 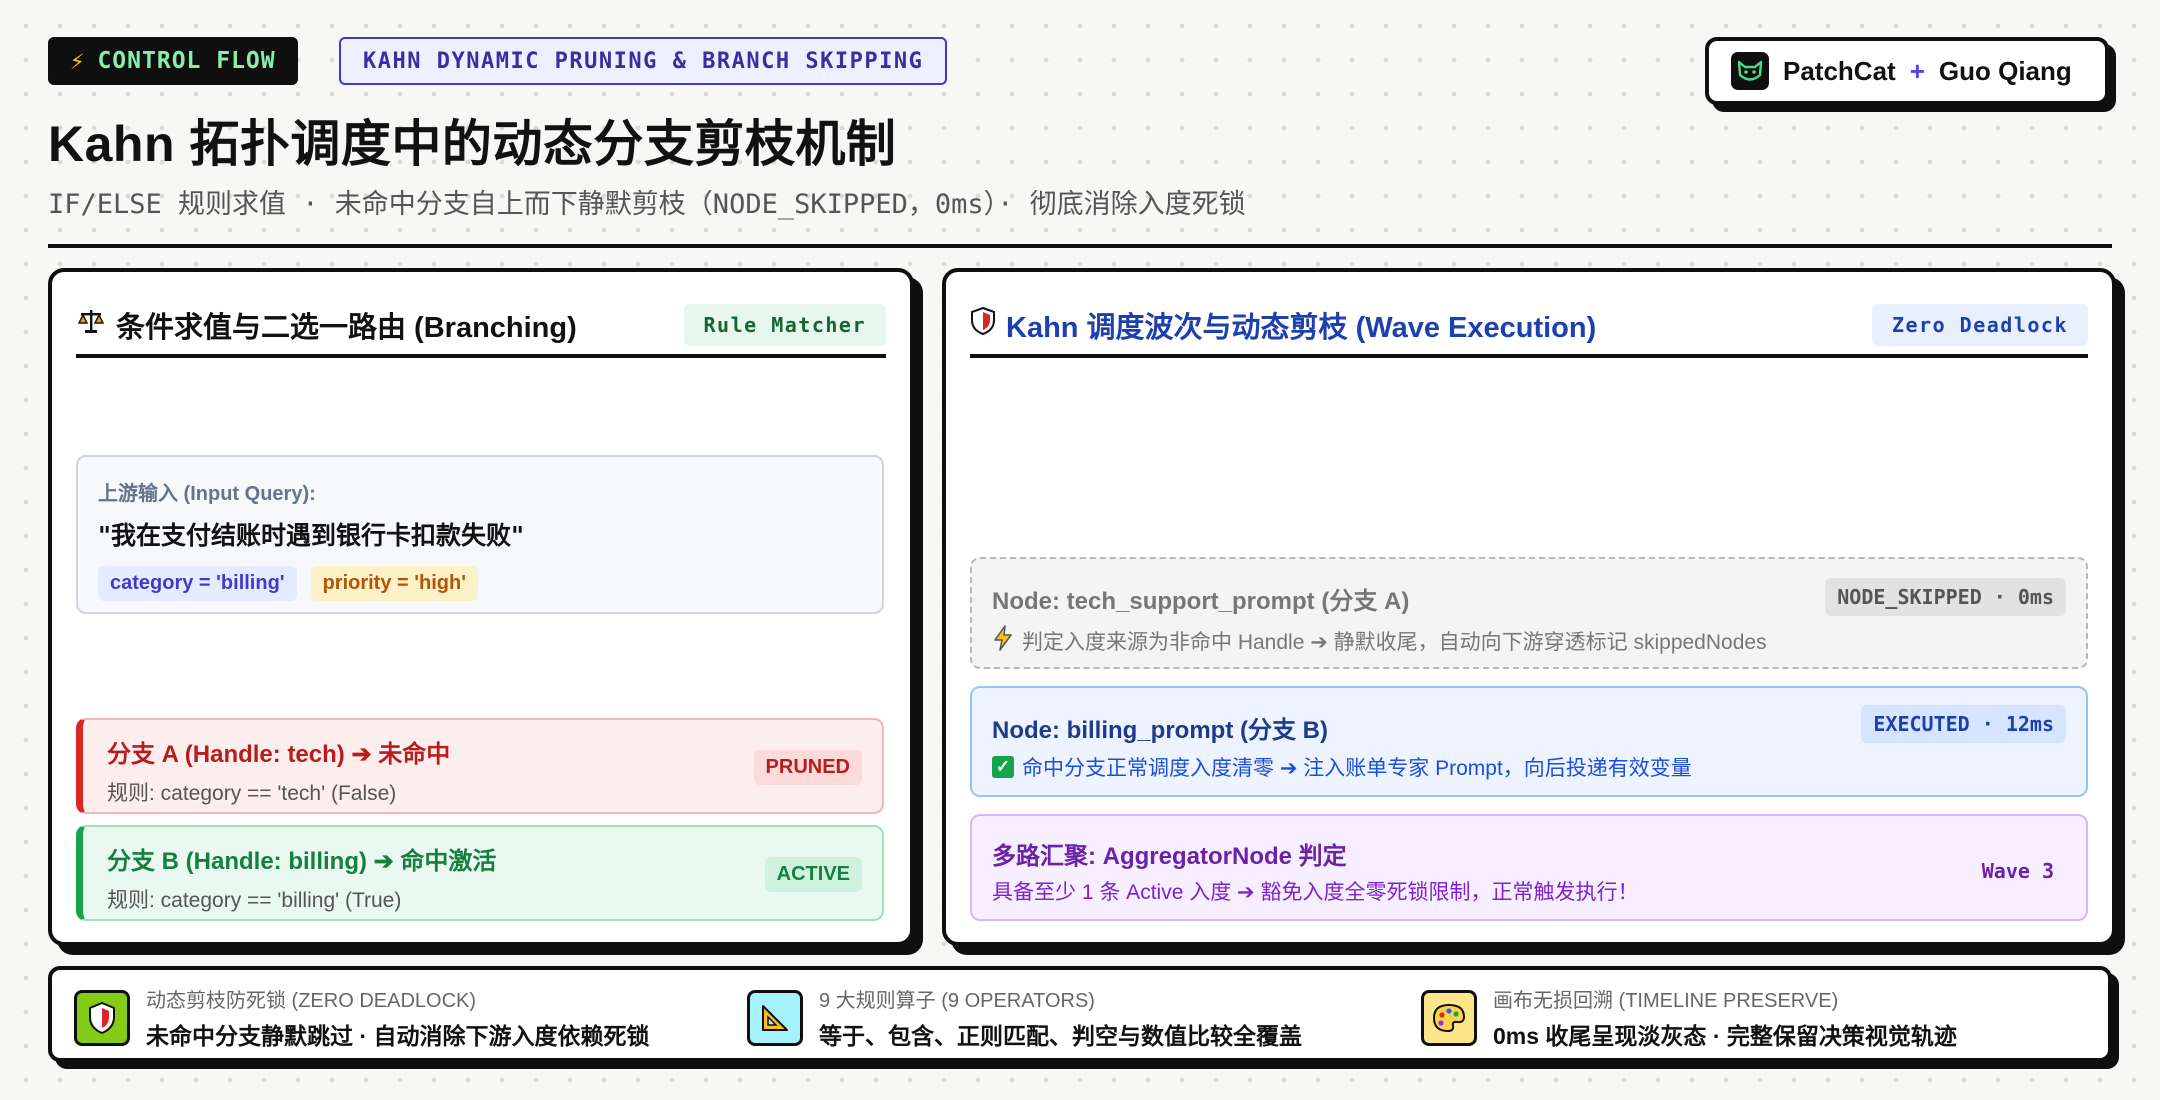 What do you see at coordinates (1907, 71) in the screenshot?
I see `brand-badge: PatchCat + Guo Qiang` at bounding box center [1907, 71].